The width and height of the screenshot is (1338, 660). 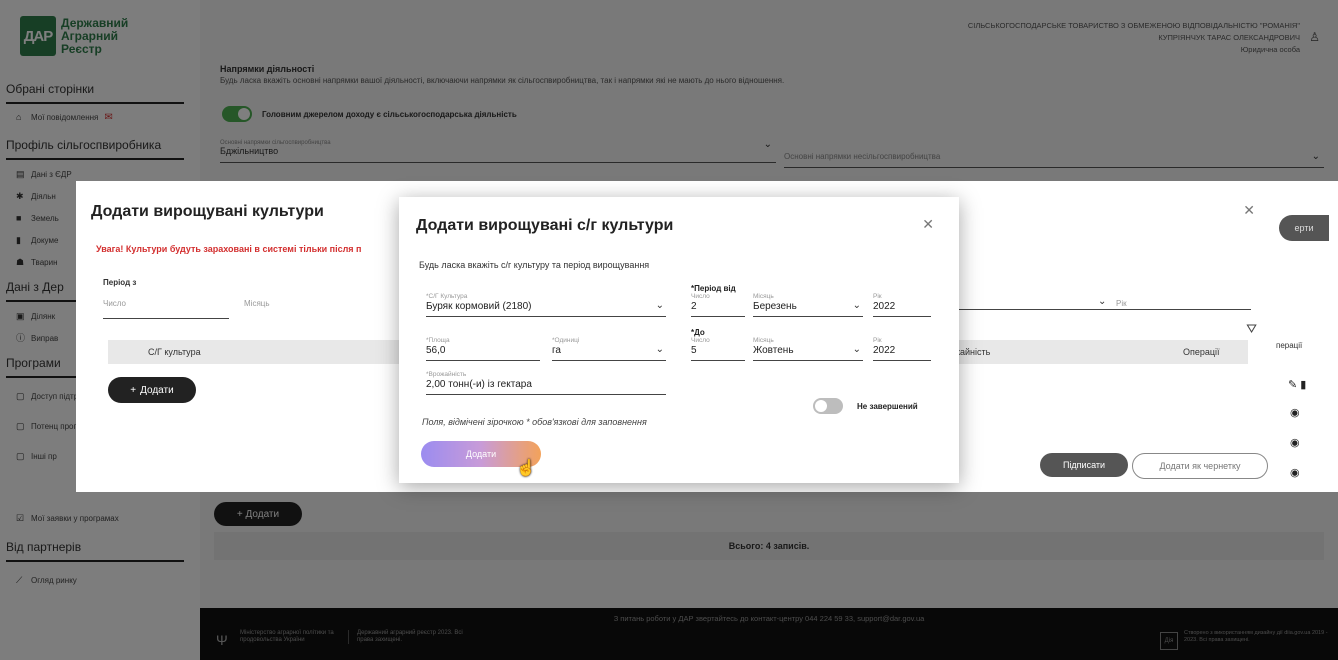 What do you see at coordinates (713, 288) in the screenshot?
I see `period-from-group-label: *Період від` at bounding box center [713, 288].